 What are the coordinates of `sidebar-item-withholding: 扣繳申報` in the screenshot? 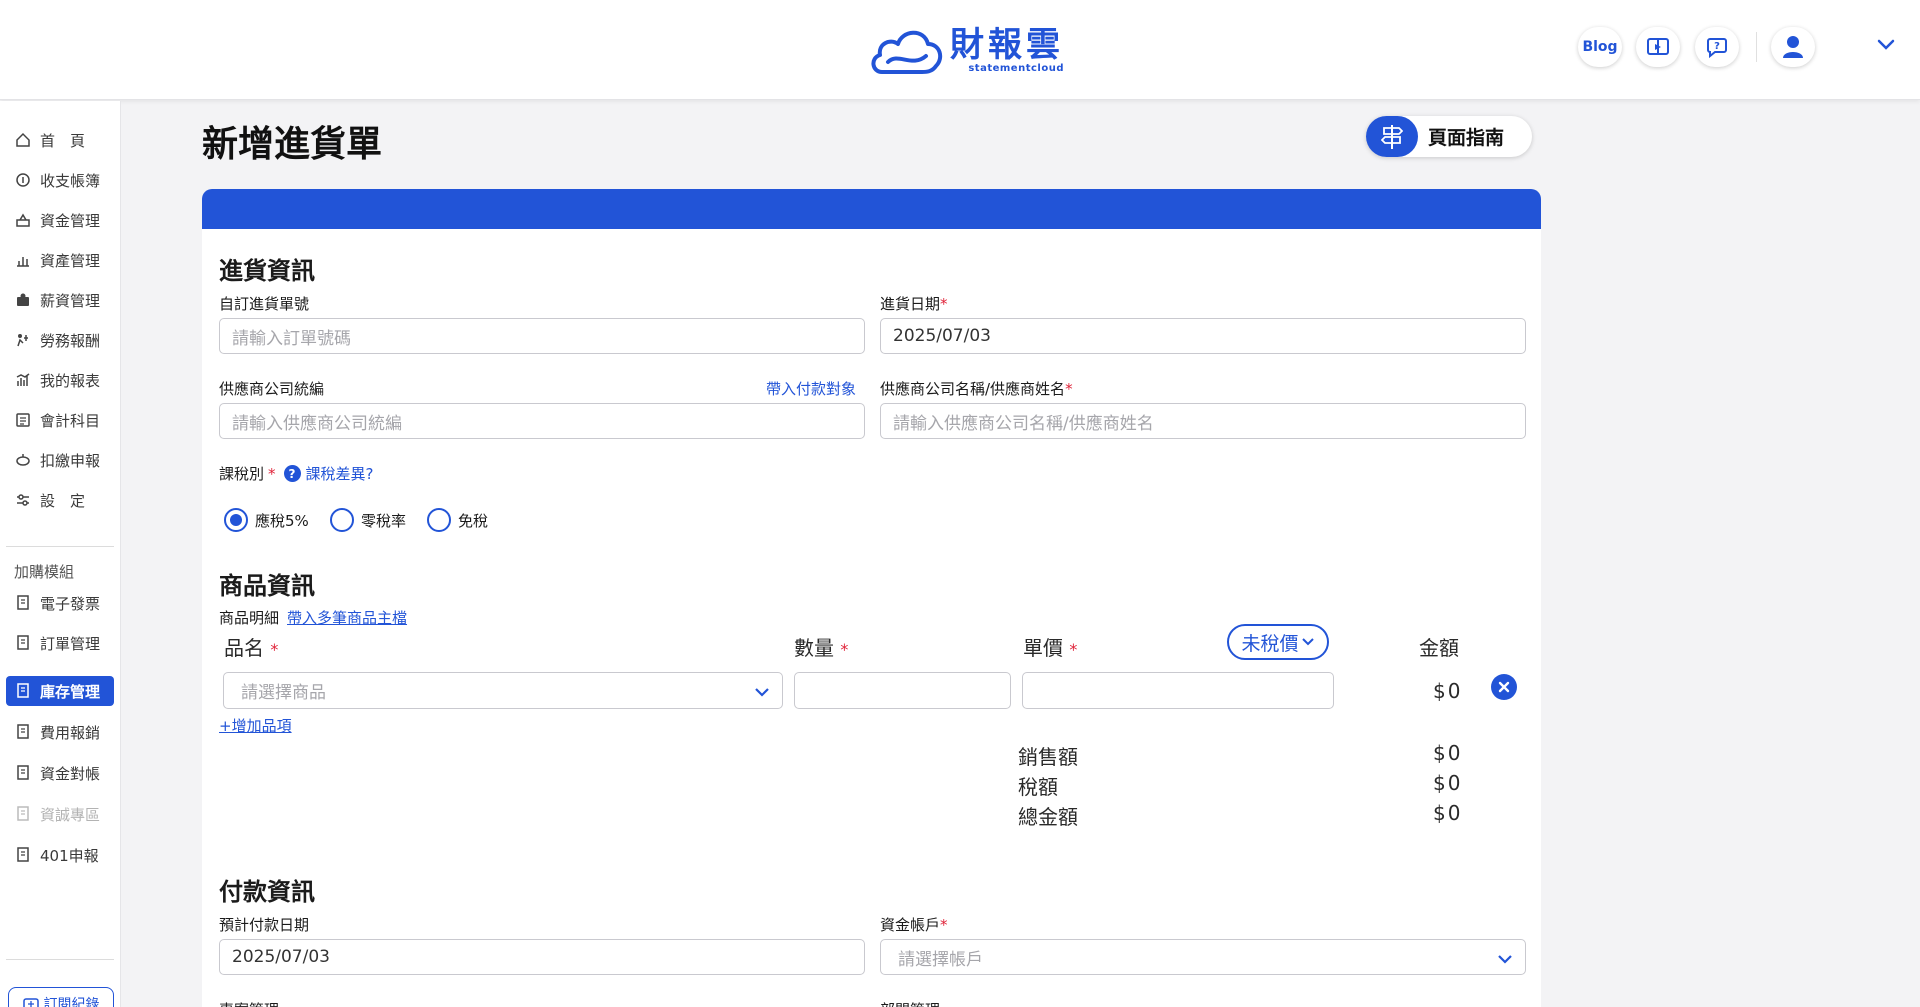 It's located at (60, 460).